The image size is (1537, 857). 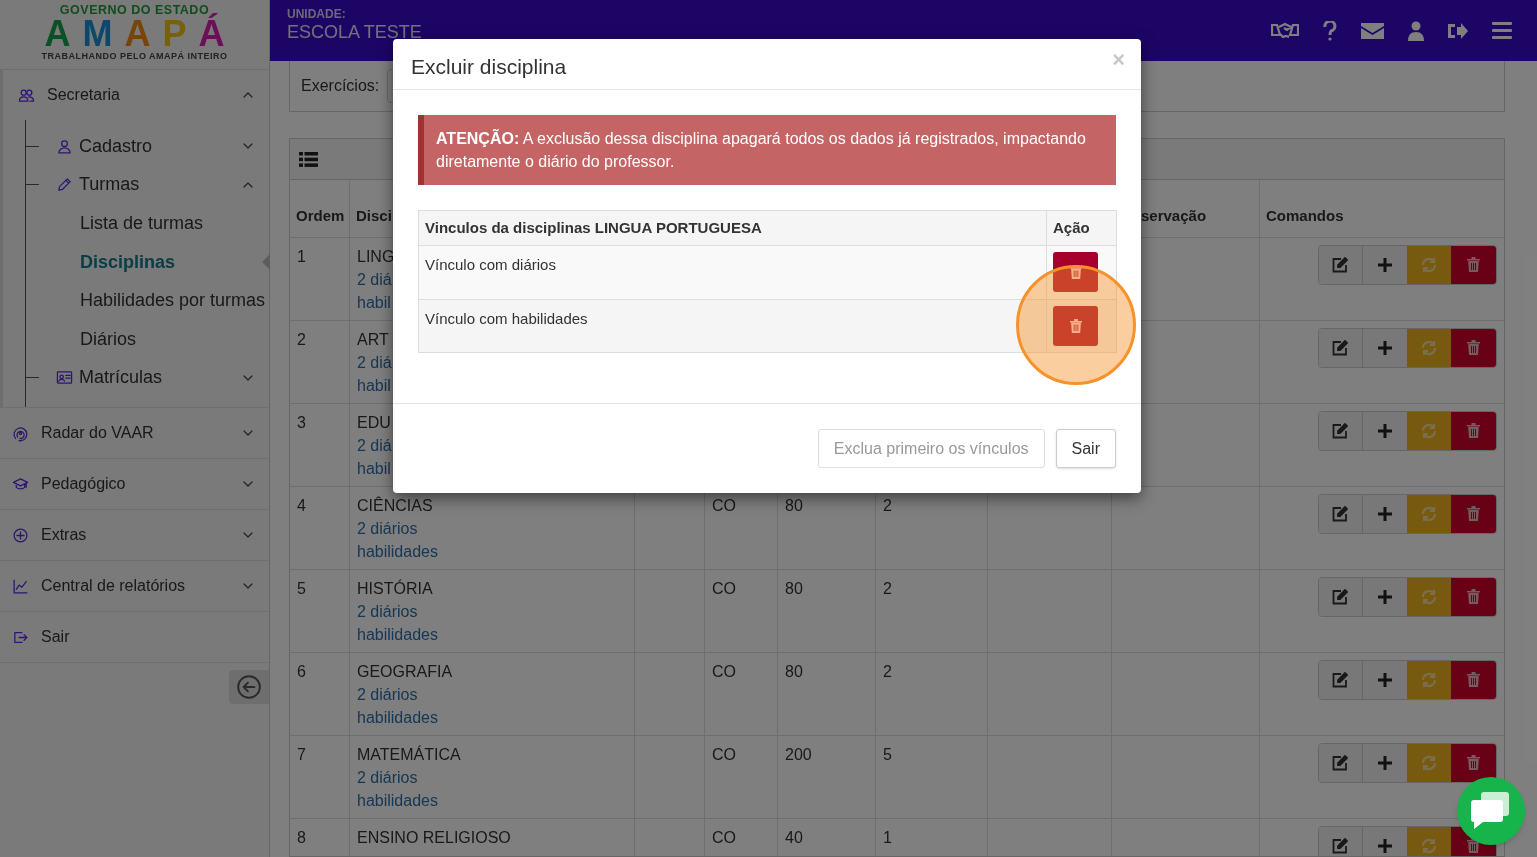 What do you see at coordinates (147, 146) in the screenshot?
I see `sidebar-item: Cadastro` at bounding box center [147, 146].